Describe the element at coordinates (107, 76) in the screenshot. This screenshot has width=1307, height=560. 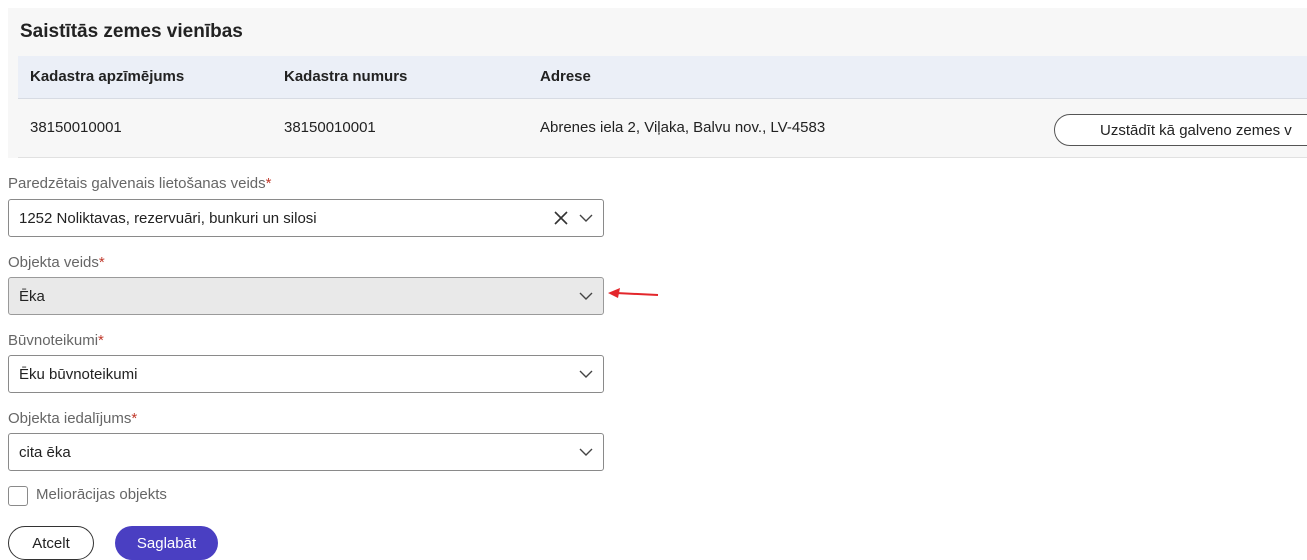
I see `column-header-designation: Kadastra apzīmējums` at that location.